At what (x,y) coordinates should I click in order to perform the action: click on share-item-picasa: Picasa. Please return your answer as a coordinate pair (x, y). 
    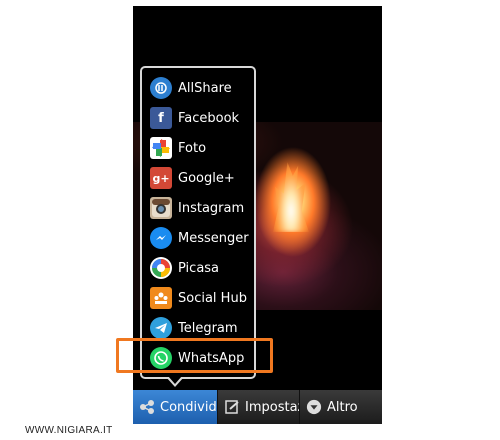
    Looking at the image, I should click on (202, 268).